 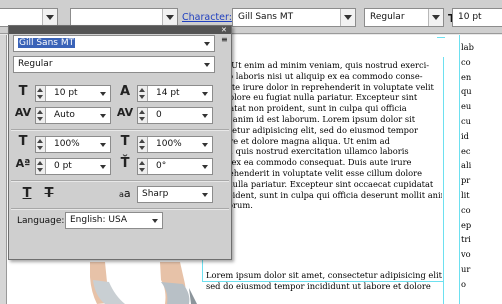 I want to click on text-line: pr, so click(x=466, y=180).